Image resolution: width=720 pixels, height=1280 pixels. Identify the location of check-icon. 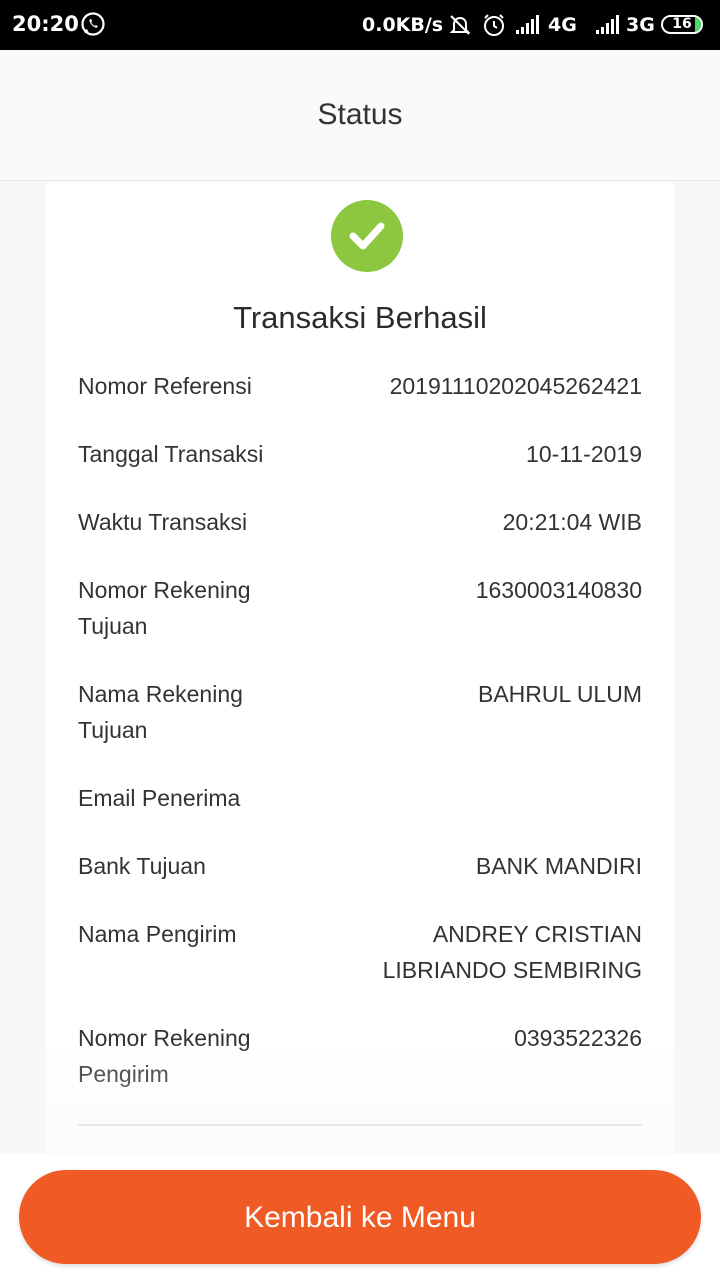
(367, 236).